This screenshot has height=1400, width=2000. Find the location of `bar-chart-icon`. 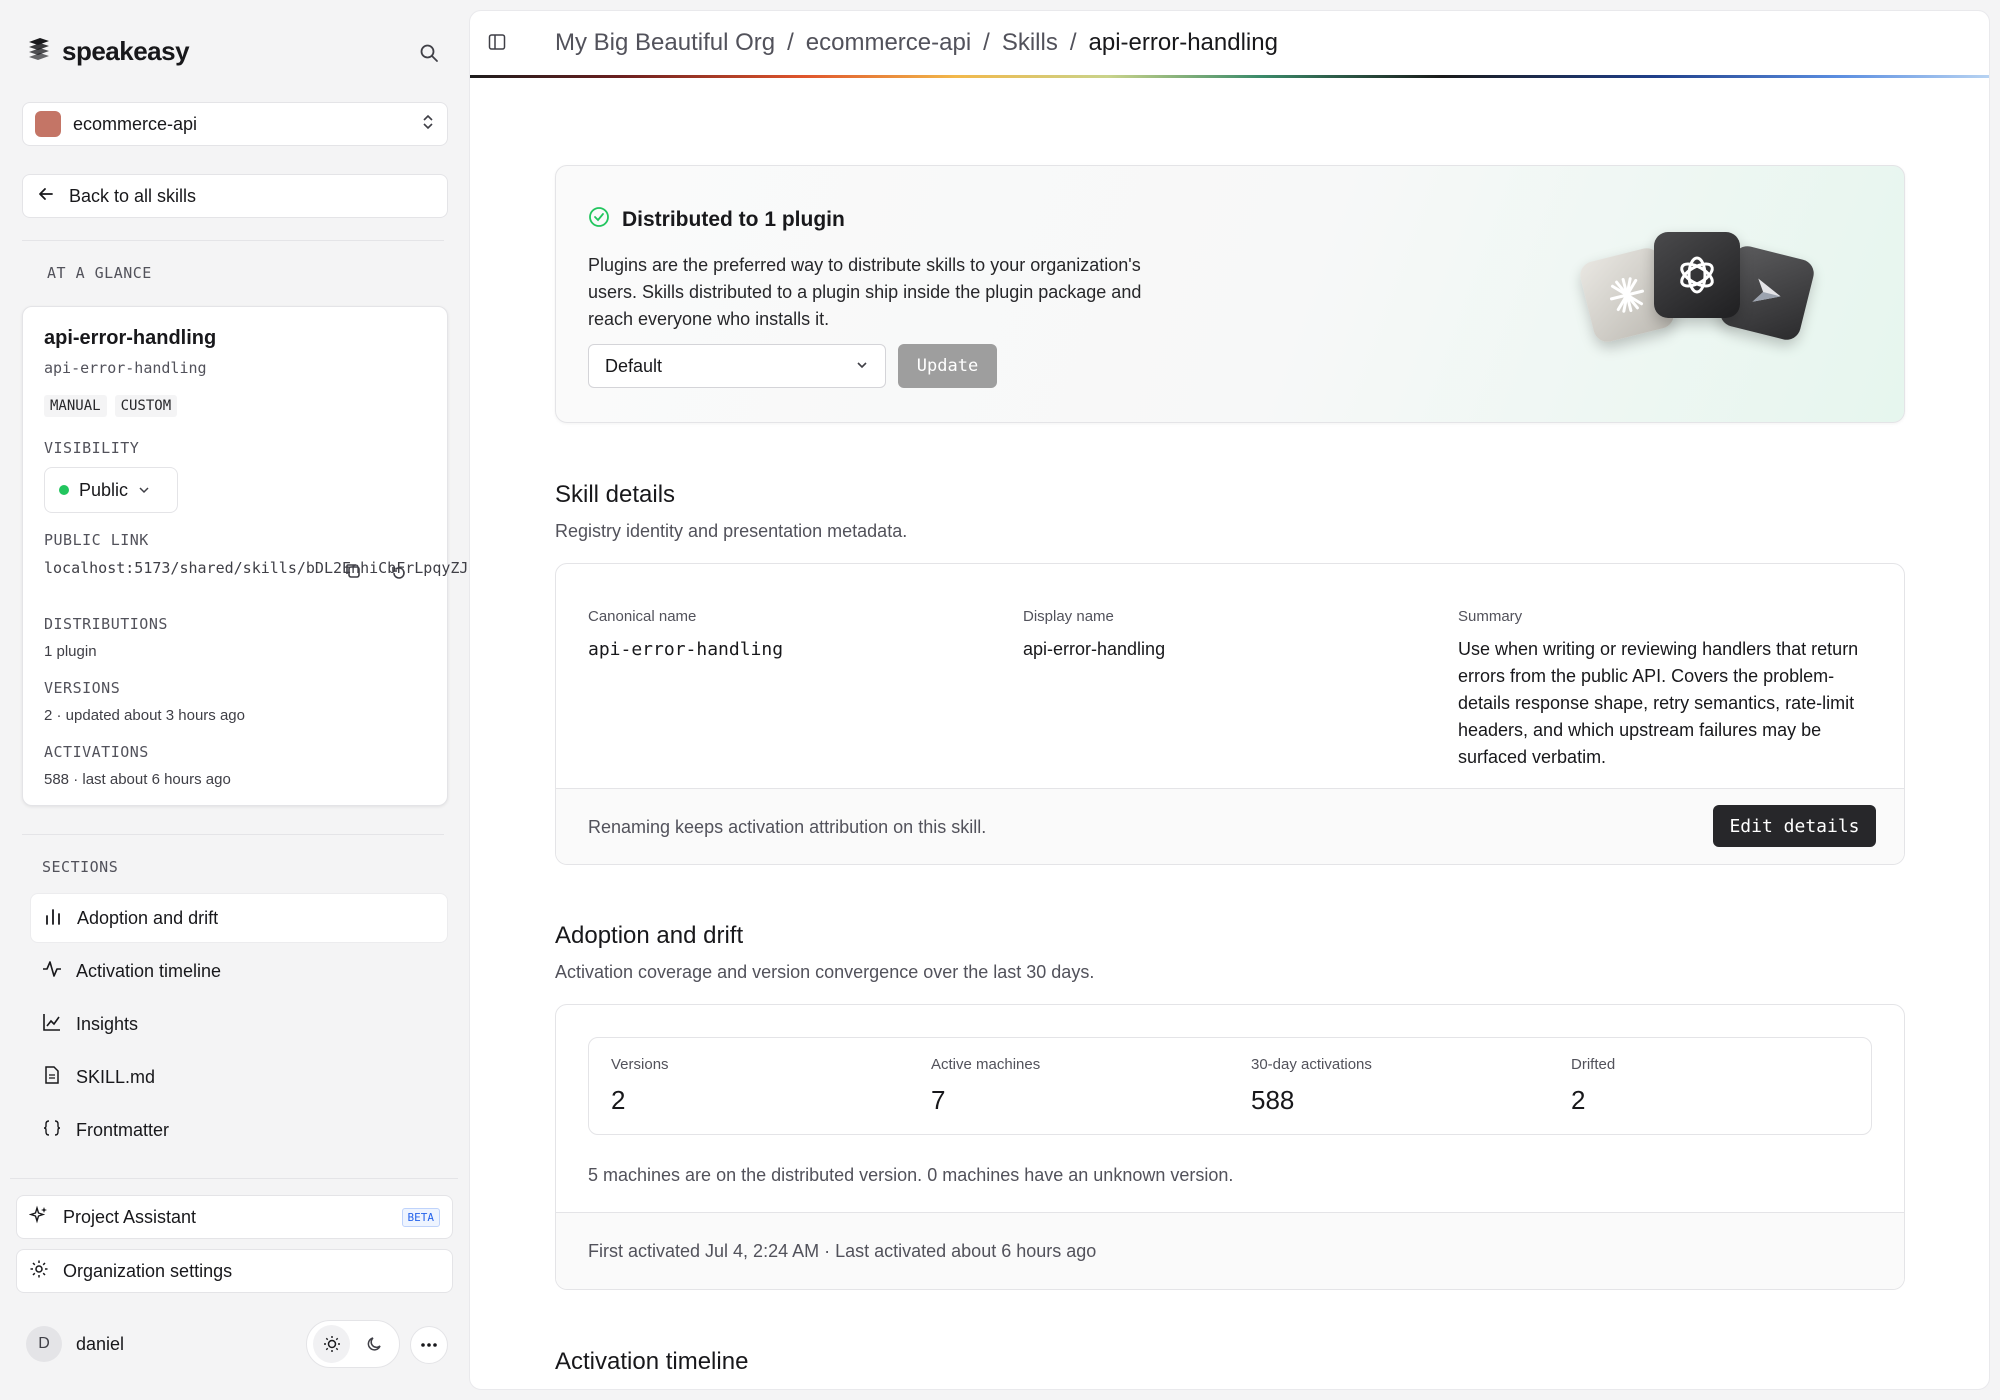

bar-chart-icon is located at coordinates (53, 918).